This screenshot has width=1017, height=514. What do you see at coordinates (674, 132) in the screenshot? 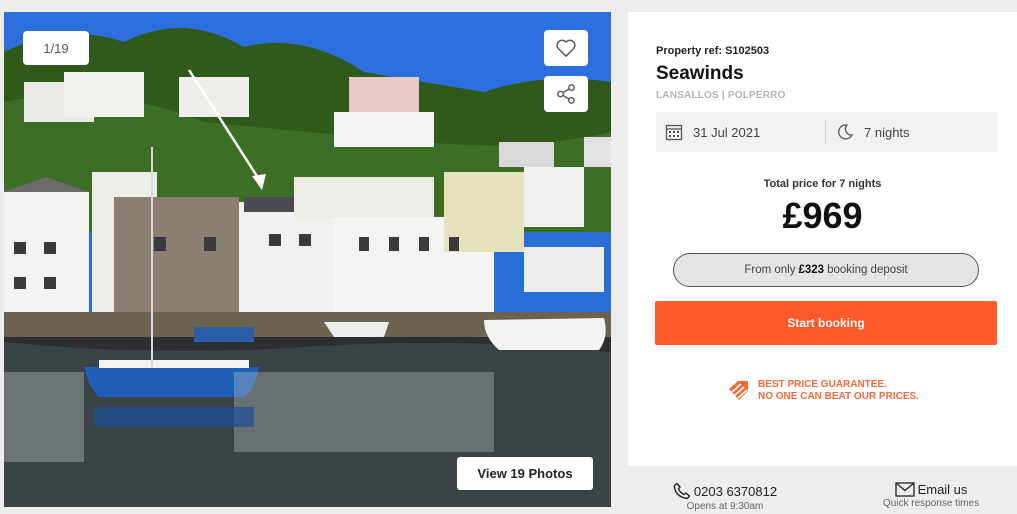
I see `calendar-icon` at bounding box center [674, 132].